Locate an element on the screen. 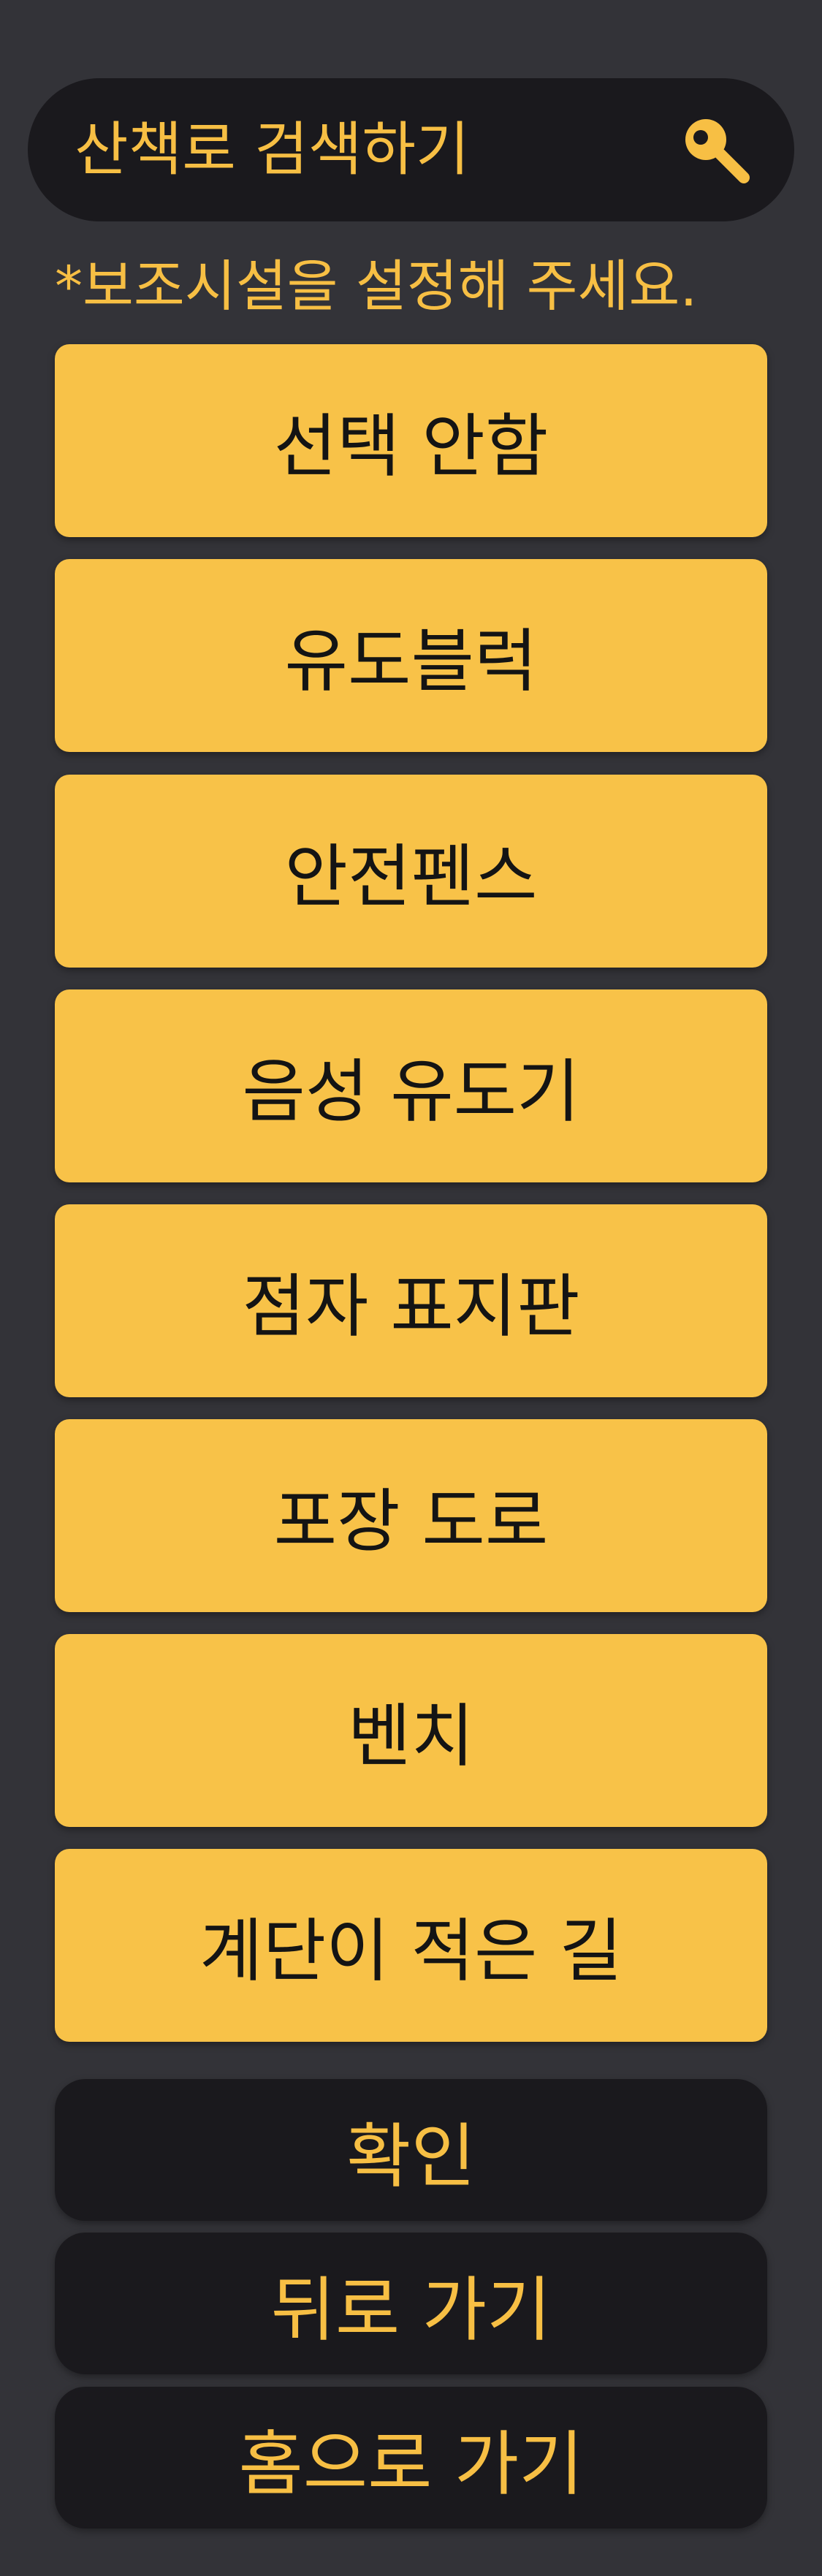 This screenshot has width=822, height=2576. option-voice-guide-button: 음성 유도기 is located at coordinates (411, 1085).